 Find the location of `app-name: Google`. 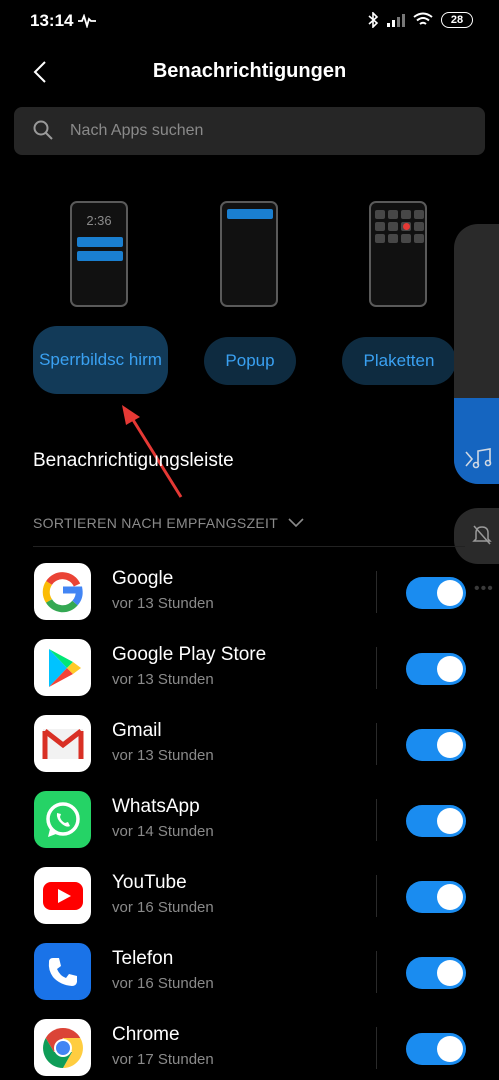

app-name: Google is located at coordinates (143, 578).